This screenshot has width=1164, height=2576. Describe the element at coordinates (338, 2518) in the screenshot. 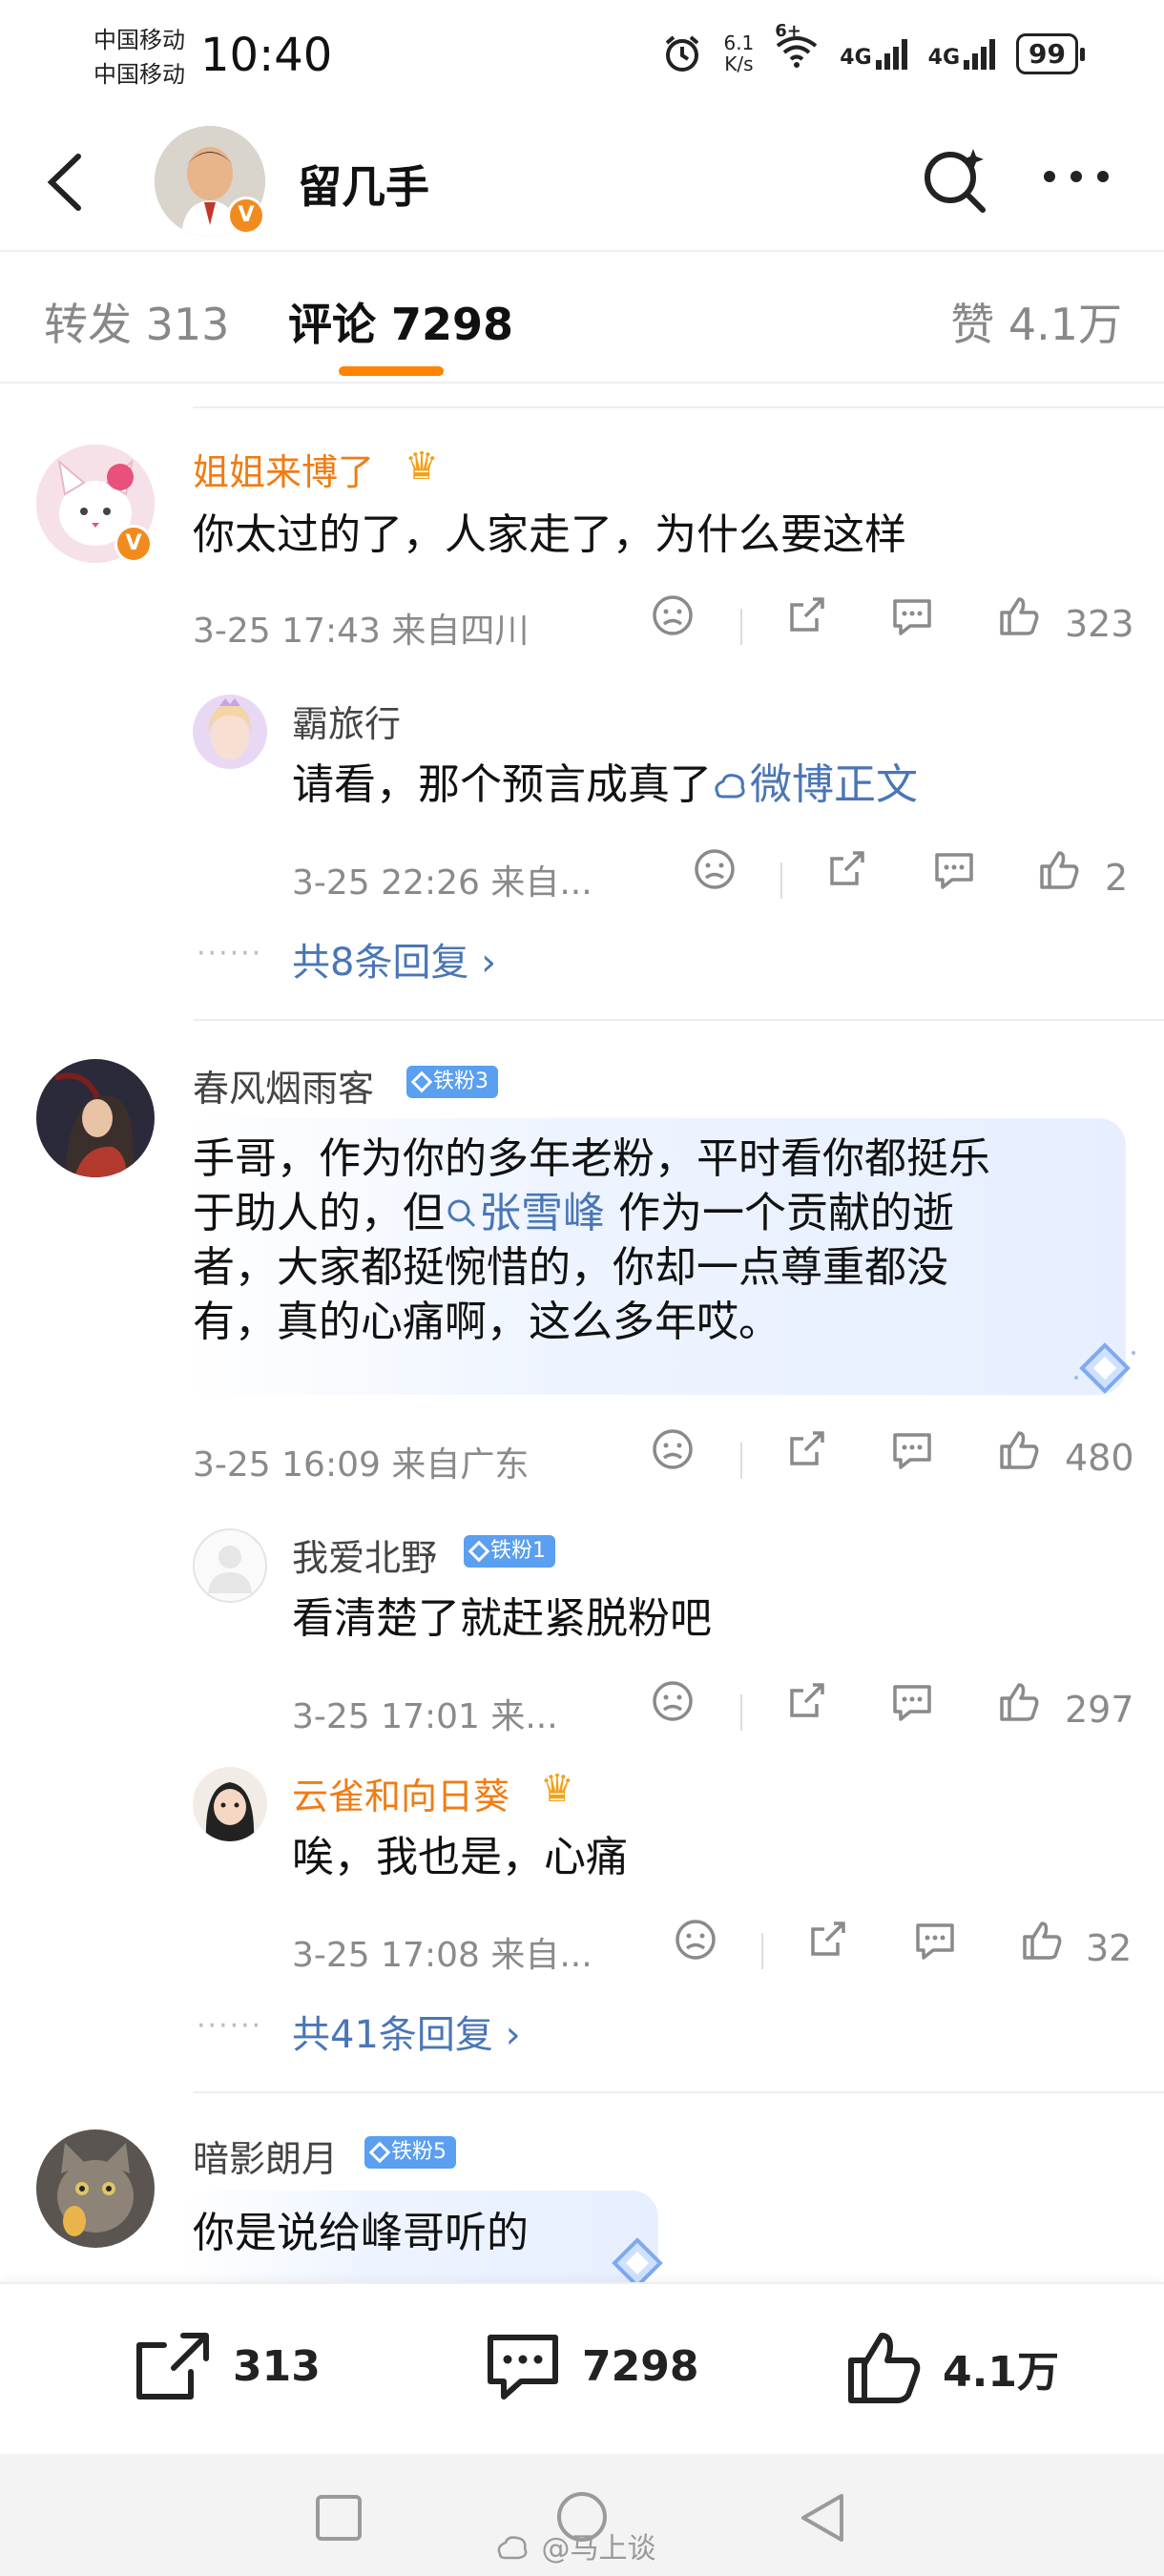

I see `recents-square-icon` at that location.